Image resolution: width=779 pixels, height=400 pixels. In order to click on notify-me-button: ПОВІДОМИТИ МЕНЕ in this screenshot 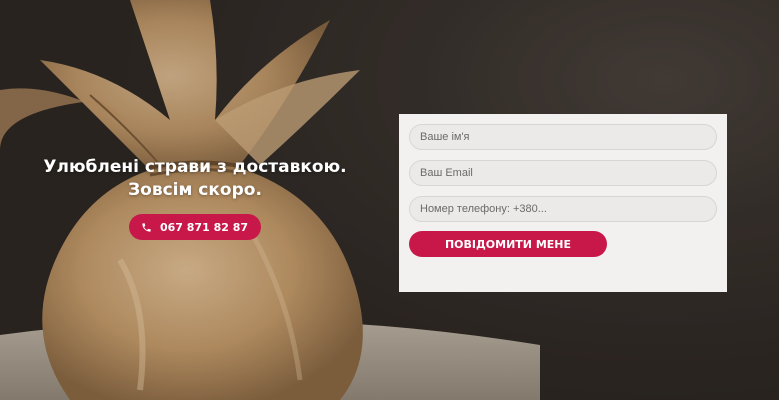, I will do `click(508, 244)`.